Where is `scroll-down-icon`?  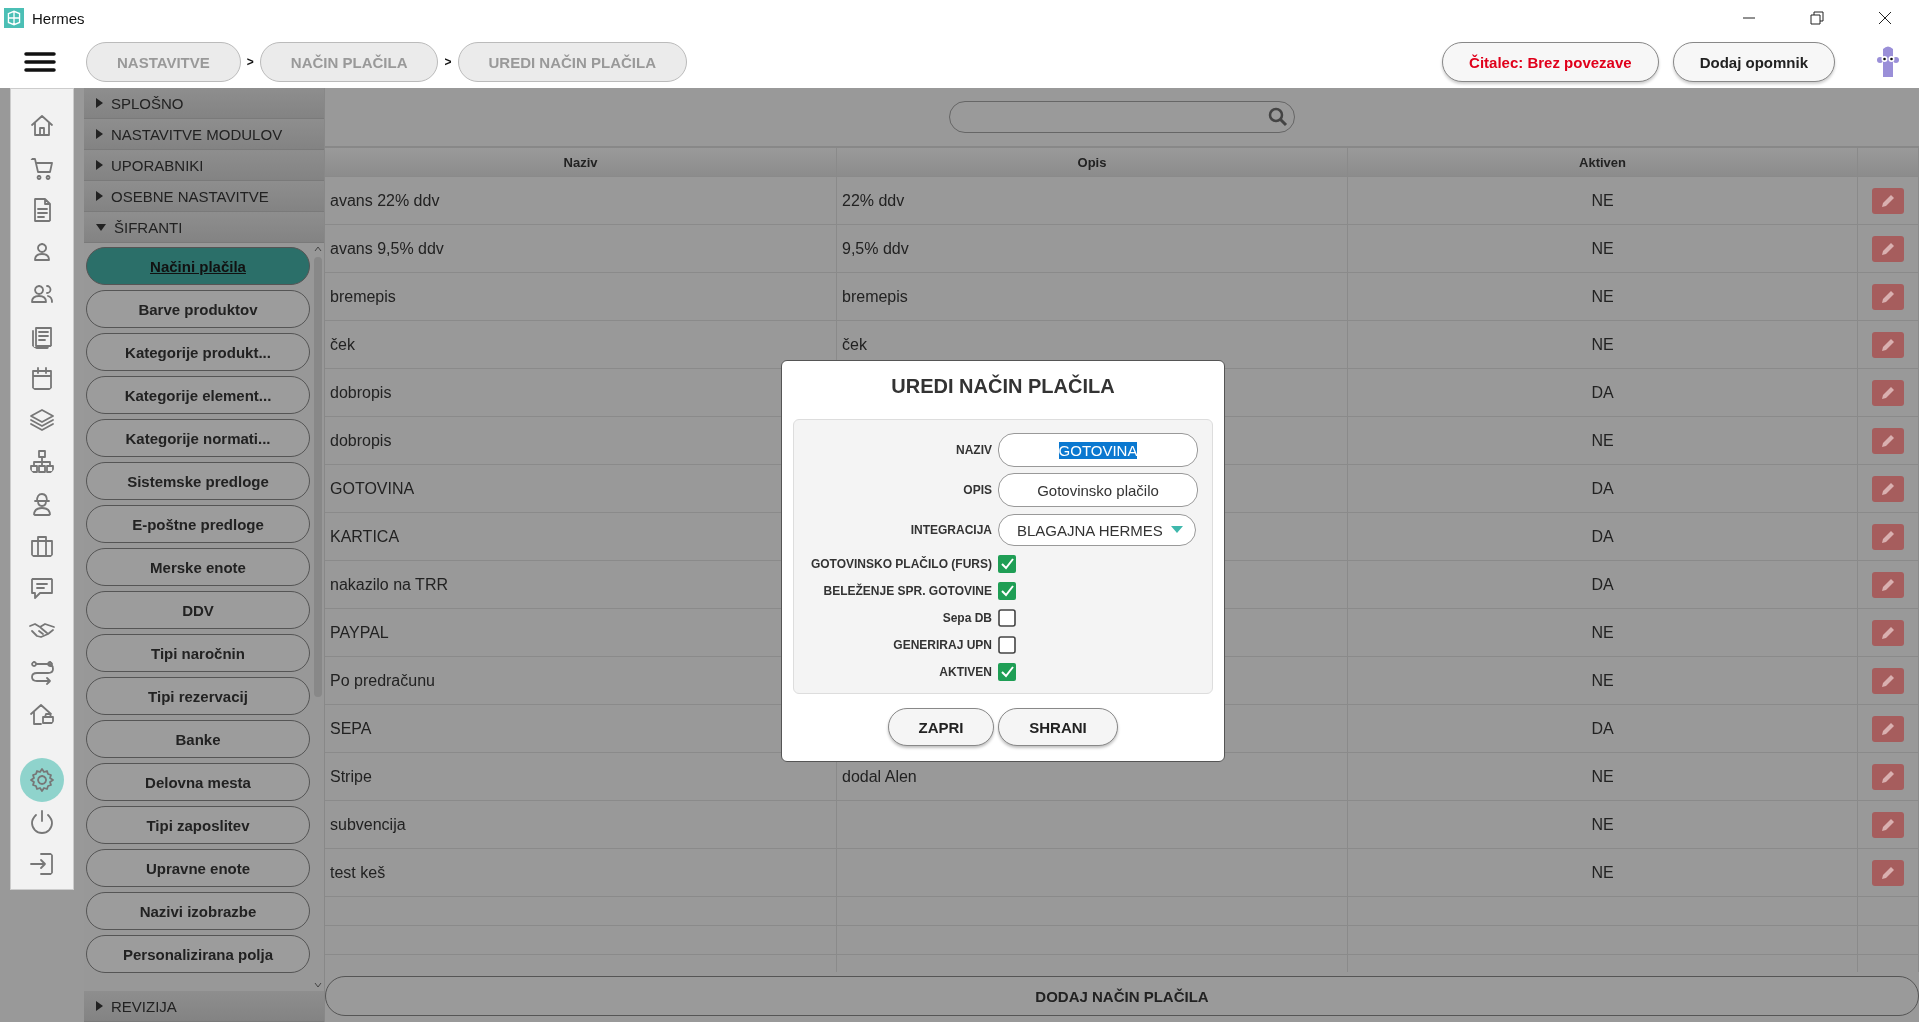
scroll-down-icon is located at coordinates (318, 985).